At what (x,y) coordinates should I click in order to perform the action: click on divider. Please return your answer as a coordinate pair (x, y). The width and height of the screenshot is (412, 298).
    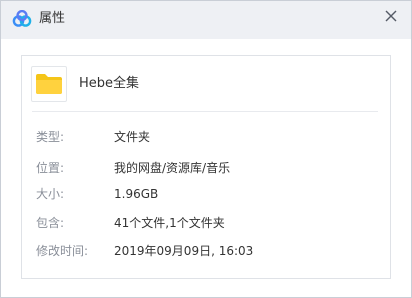
    Looking at the image, I should click on (205, 111).